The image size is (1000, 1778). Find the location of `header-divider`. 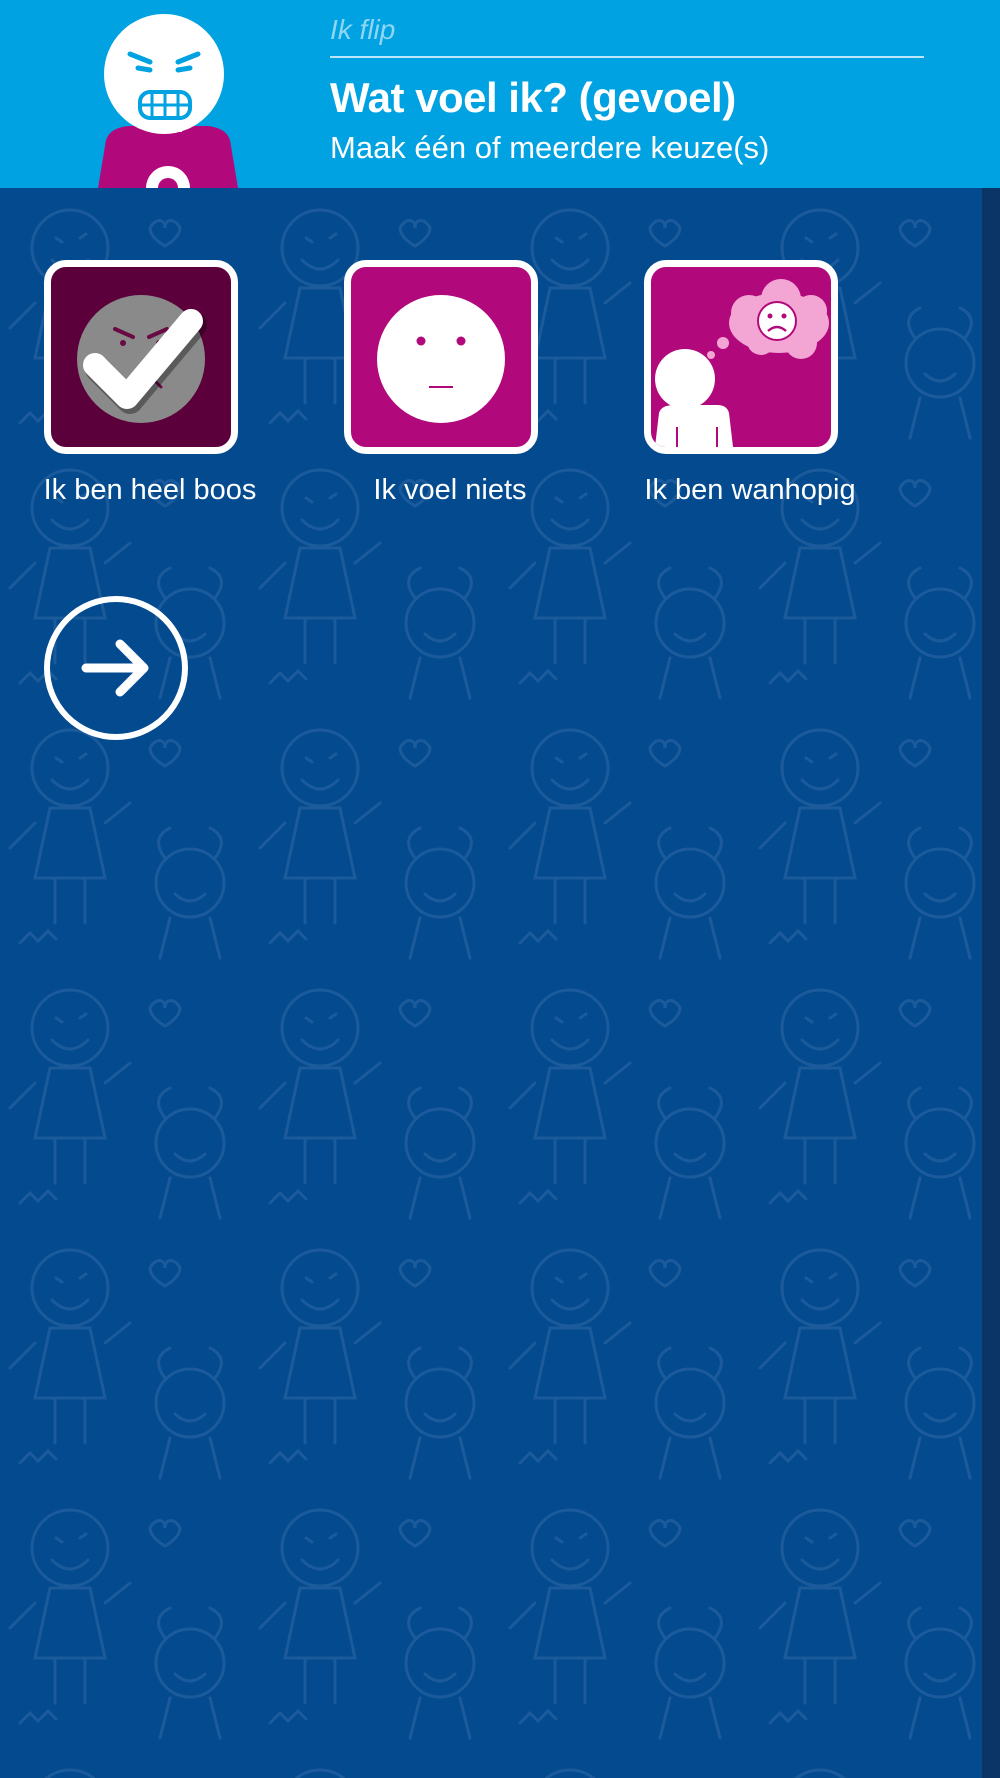

header-divider is located at coordinates (627, 57).